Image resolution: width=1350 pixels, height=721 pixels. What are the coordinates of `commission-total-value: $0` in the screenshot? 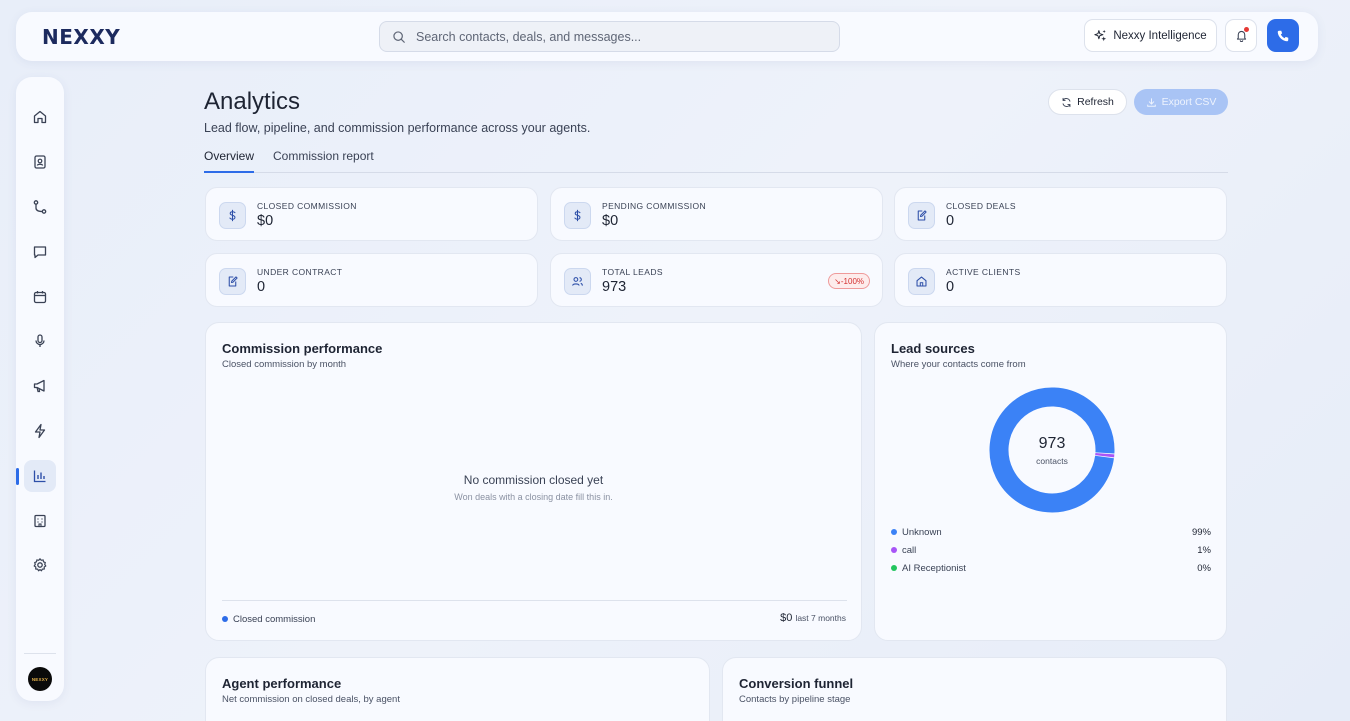 It's located at (786, 618).